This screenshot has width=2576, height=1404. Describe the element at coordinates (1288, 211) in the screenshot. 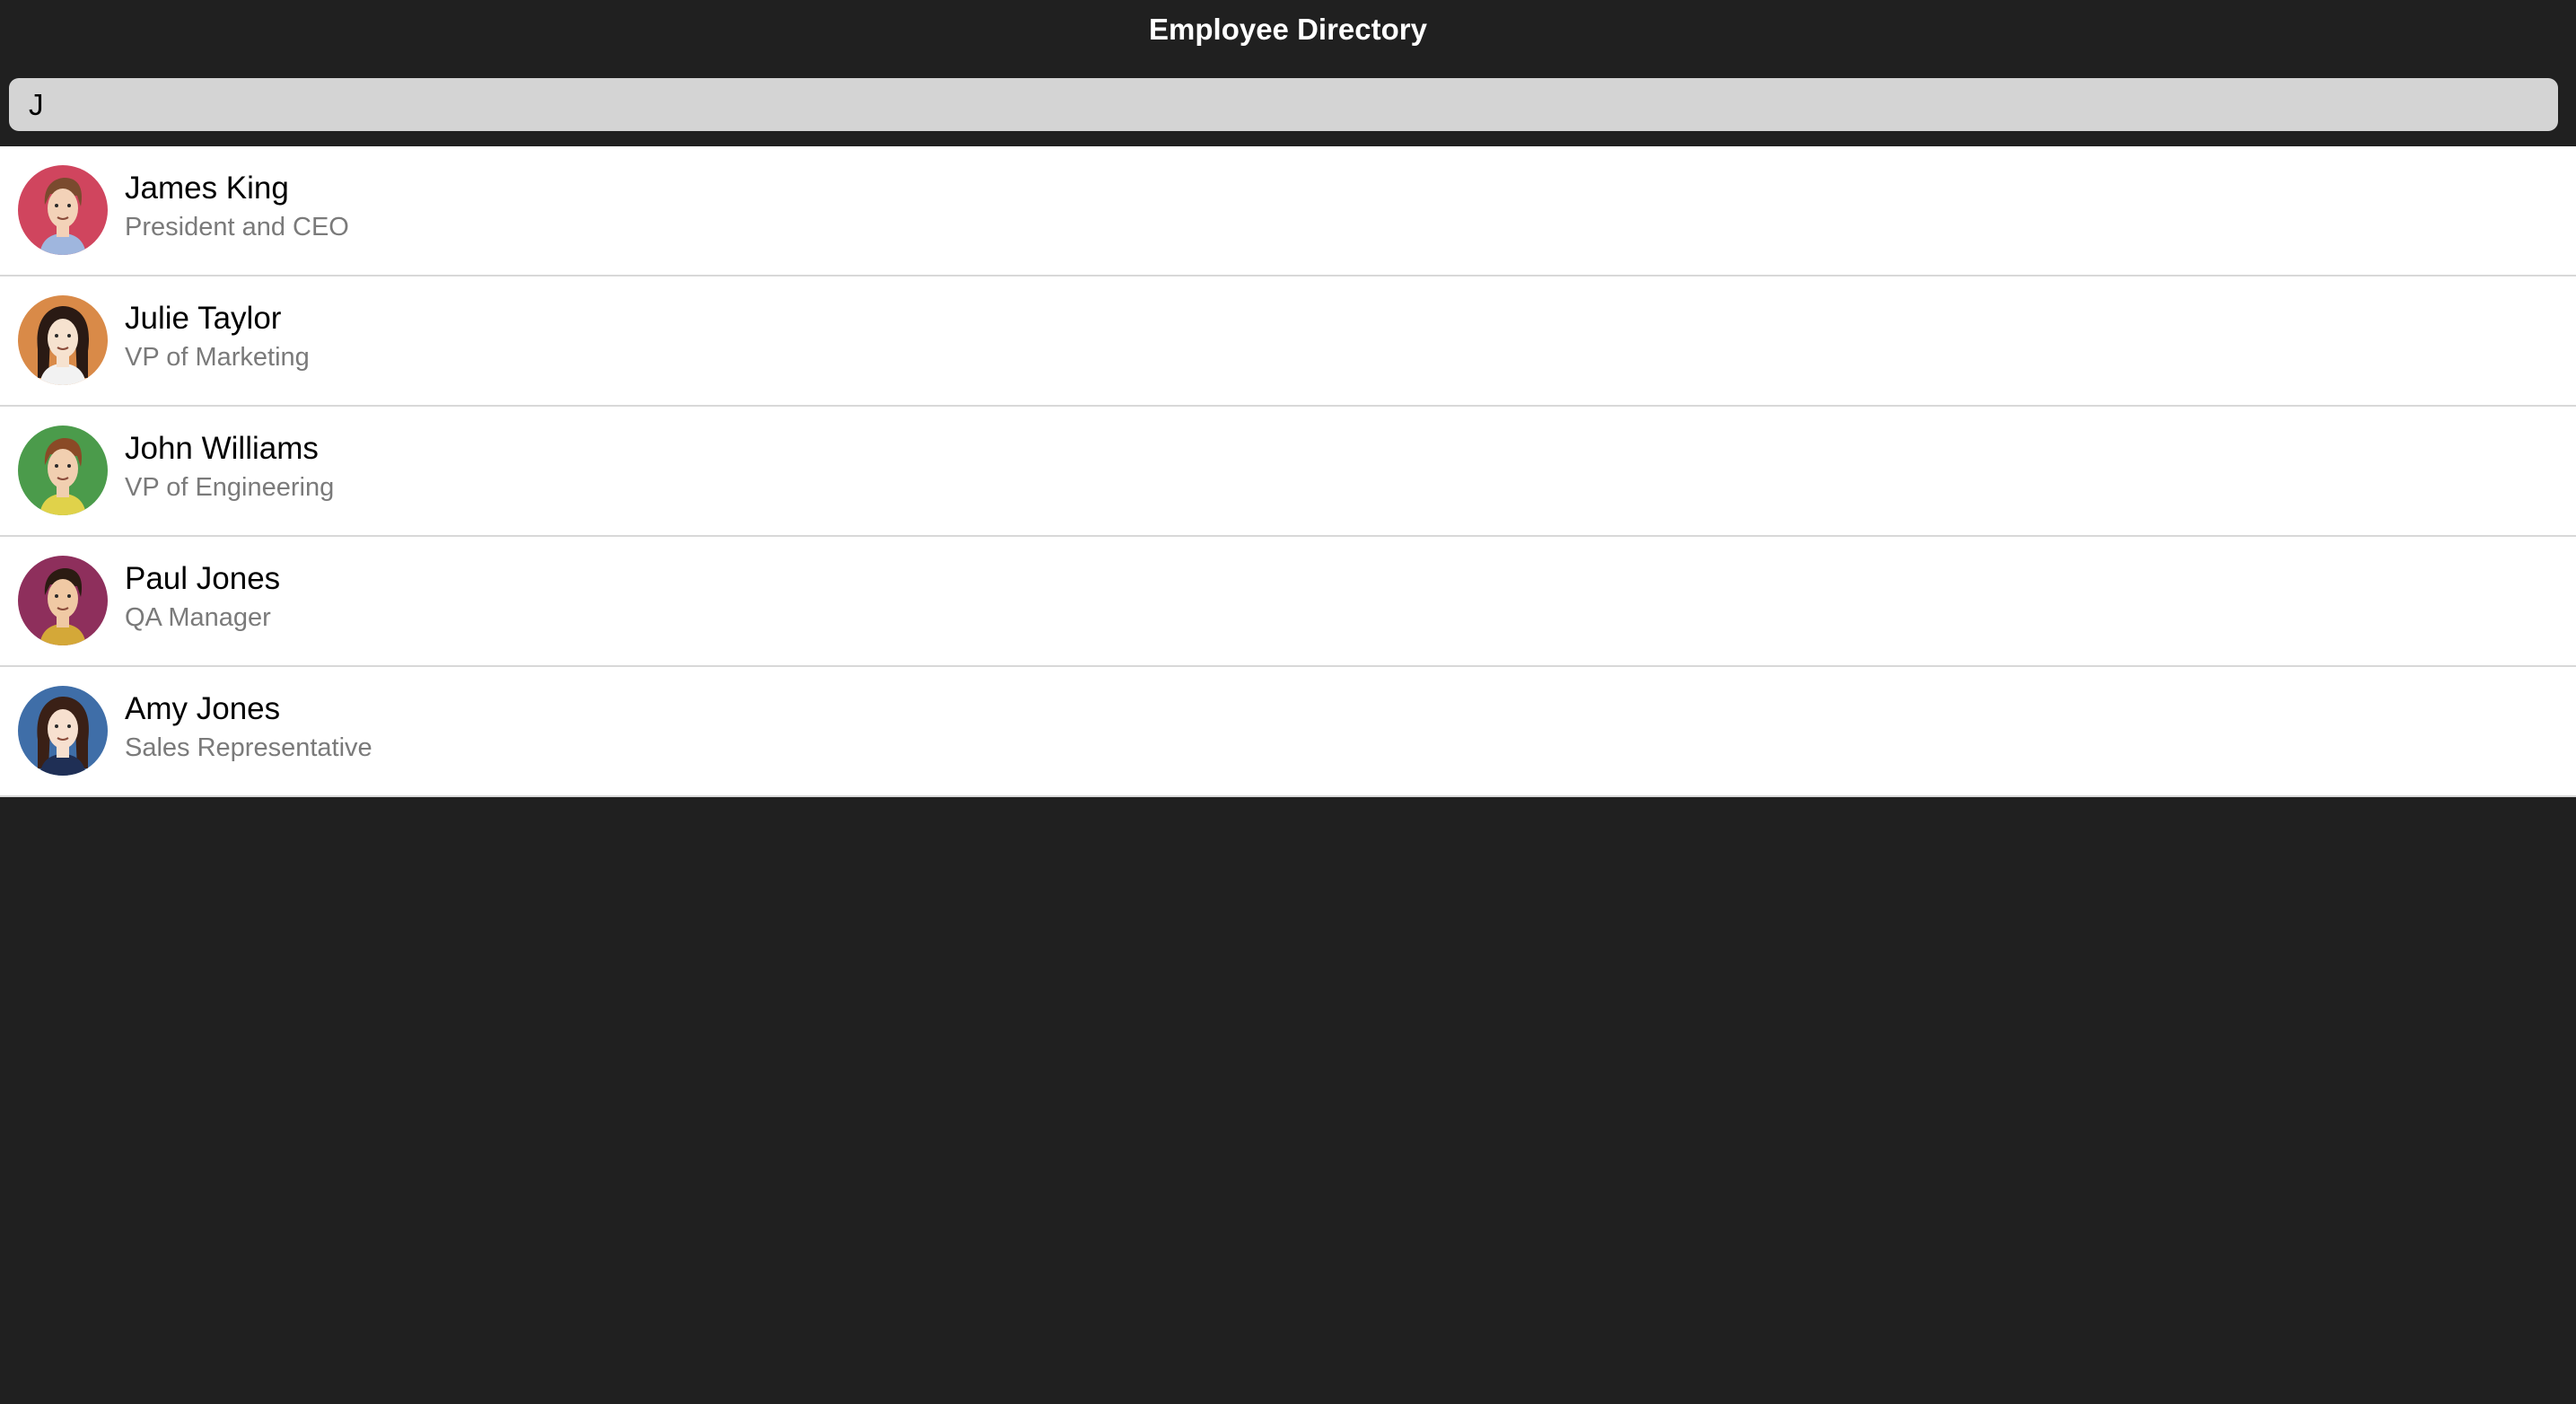

I see `employee-list-item: James King President and CEO` at that location.